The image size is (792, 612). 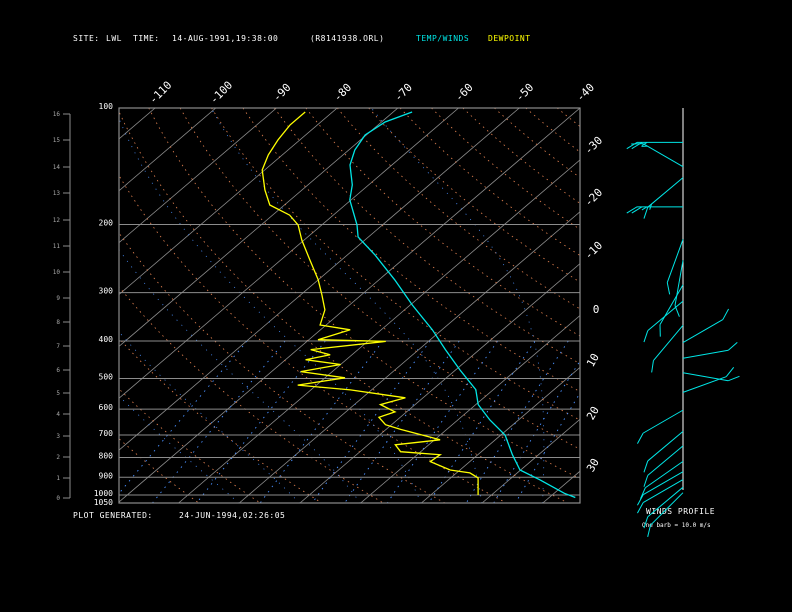 I want to click on pressure-label: 900, so click(x=106, y=475).